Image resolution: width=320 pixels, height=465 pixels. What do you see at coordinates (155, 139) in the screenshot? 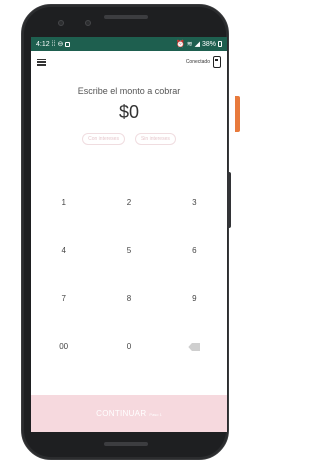
I see `chip-without-interest: Sin intereses` at bounding box center [155, 139].